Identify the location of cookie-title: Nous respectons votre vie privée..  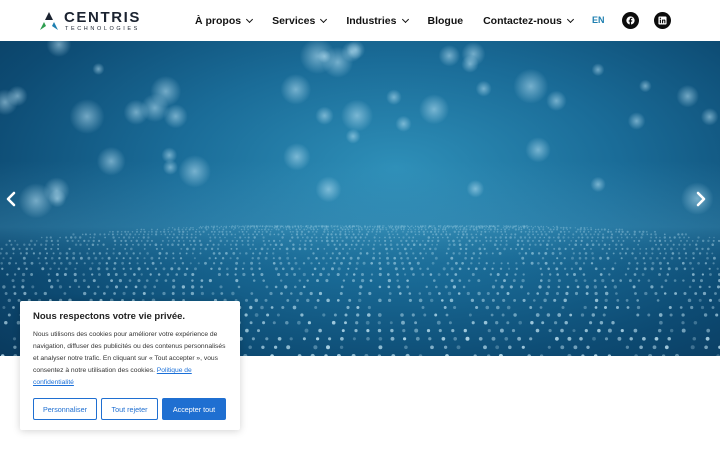
(109, 316).